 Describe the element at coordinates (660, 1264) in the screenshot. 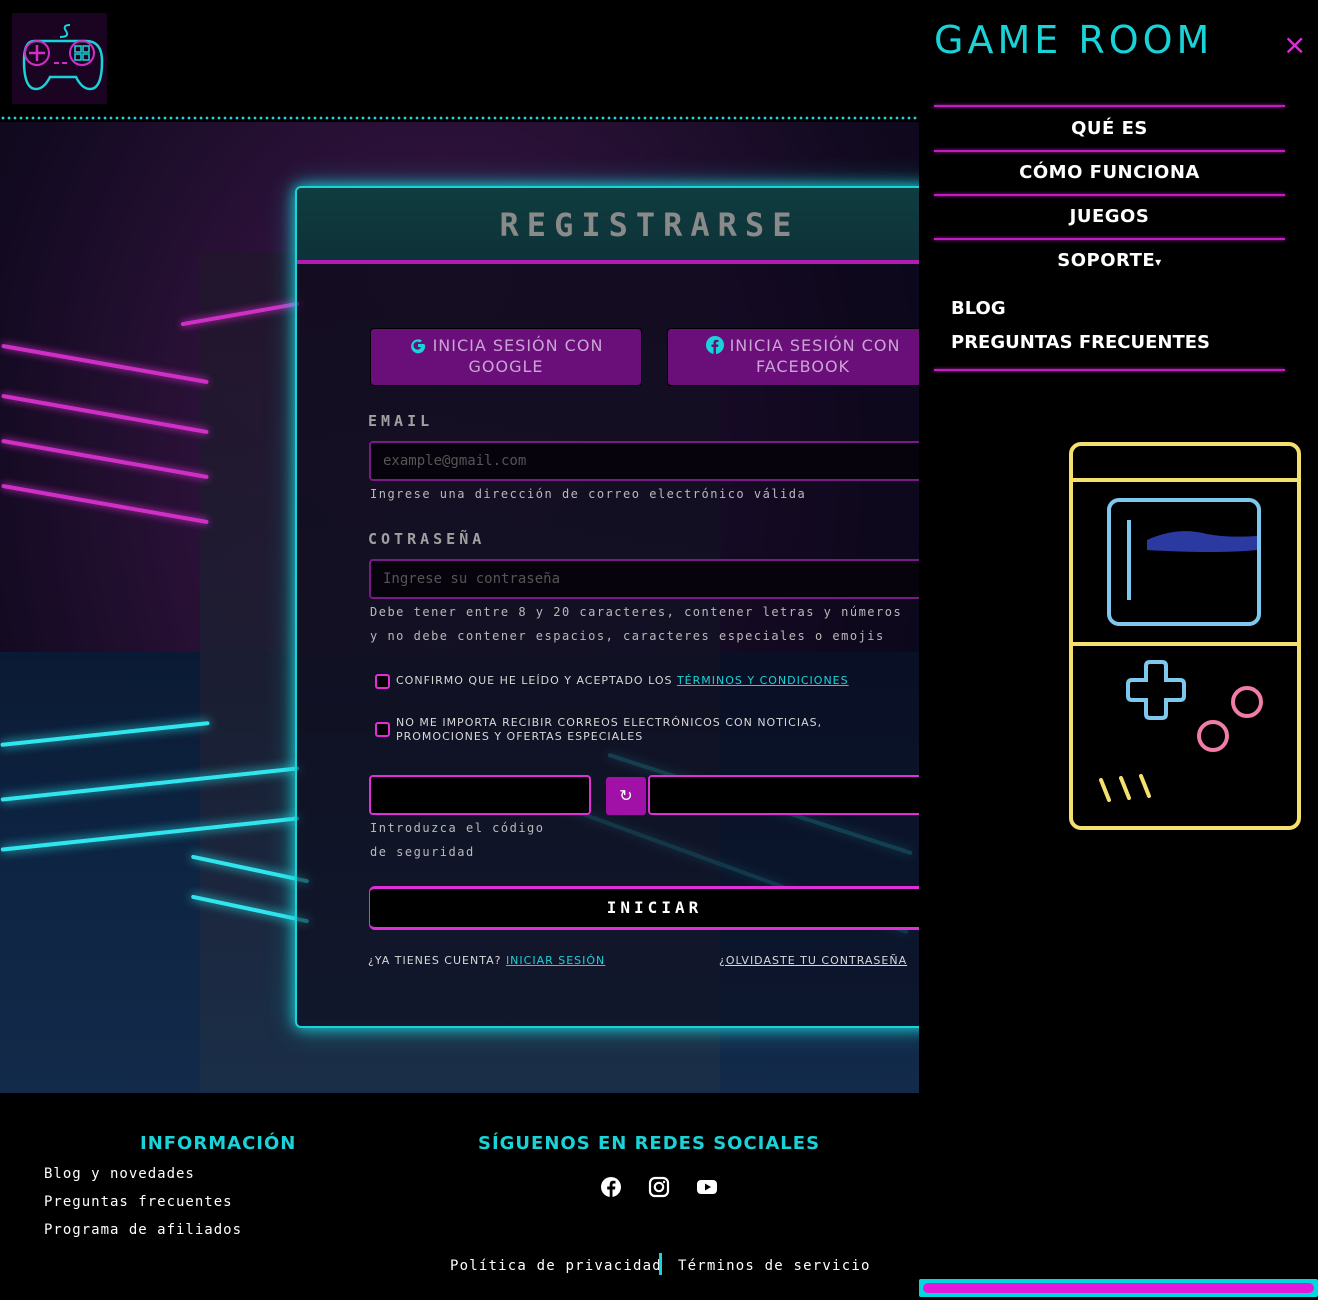

I see `legal-separator` at that location.